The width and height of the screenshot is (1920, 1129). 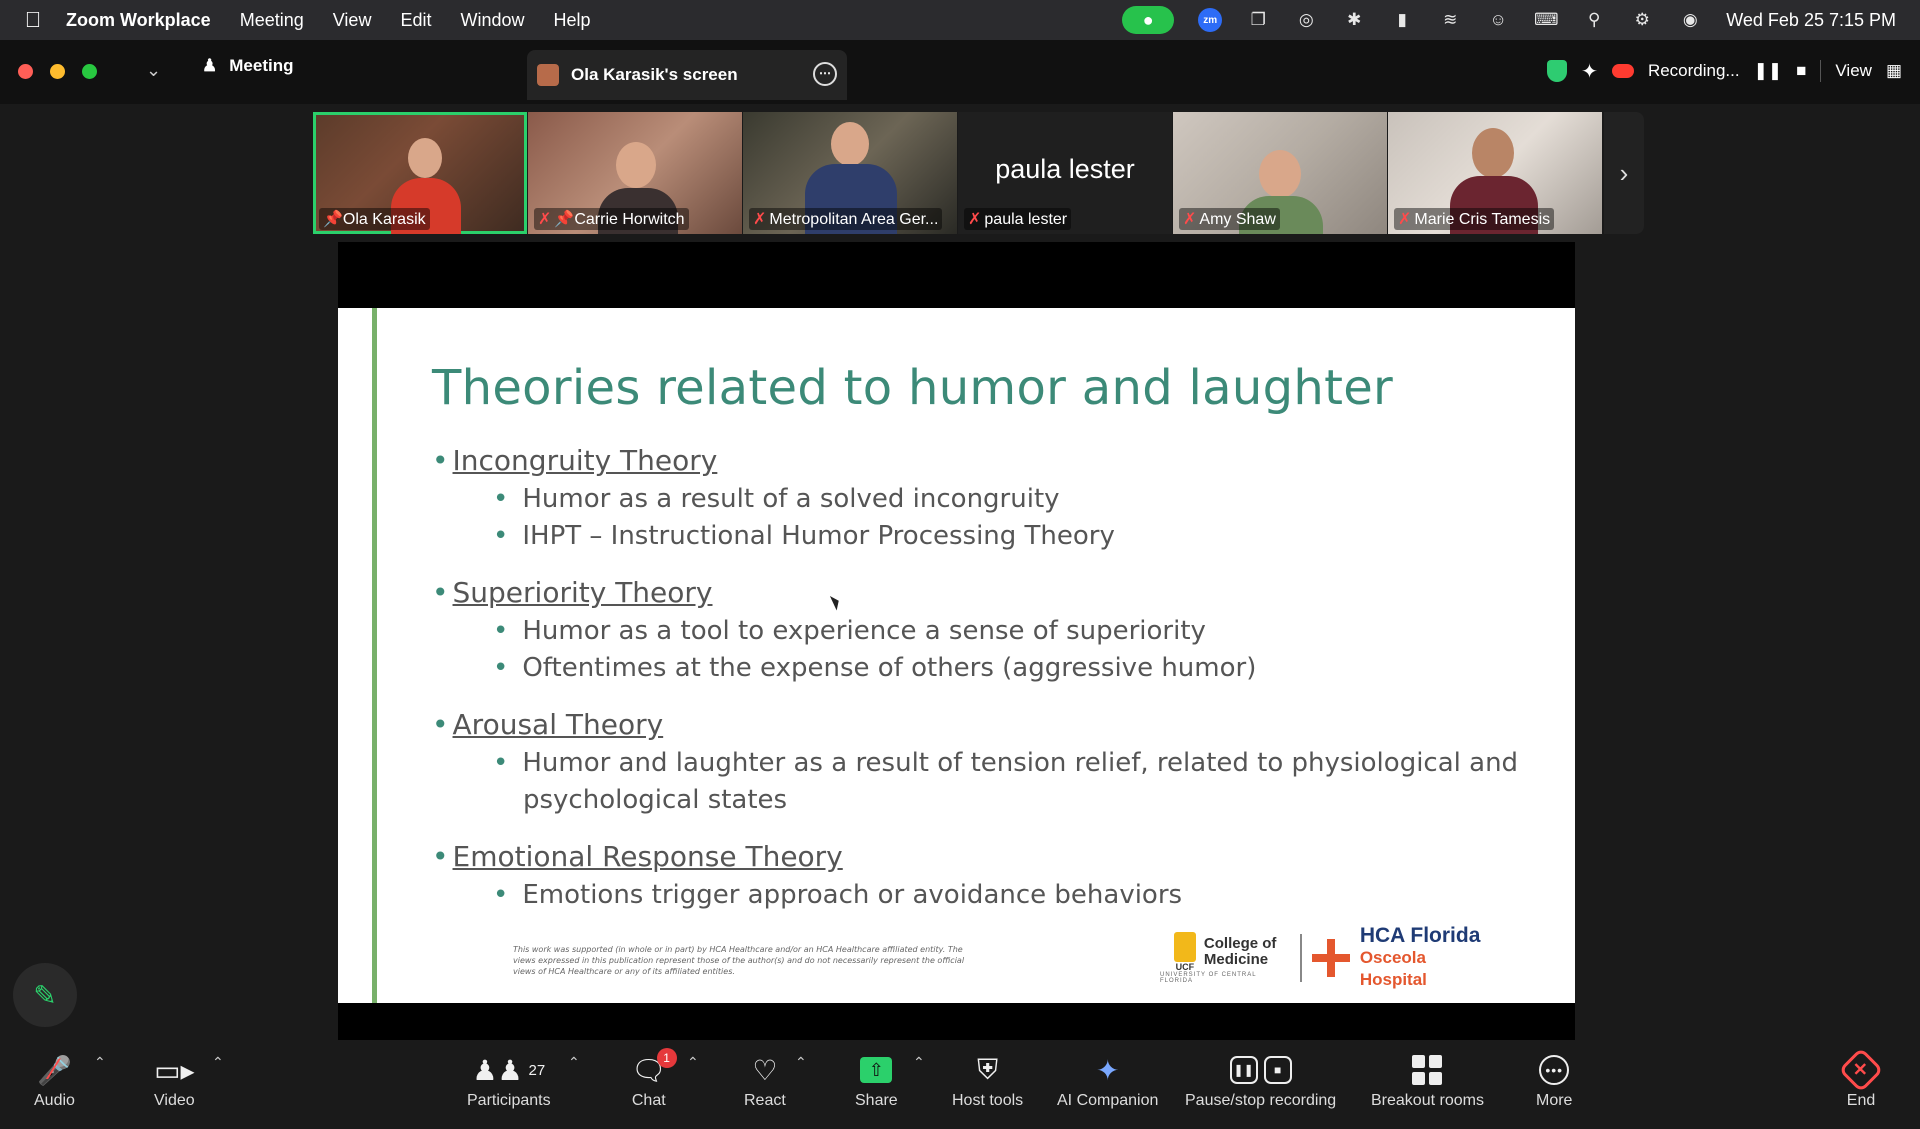 I want to click on participant-name-label: 📌Ola Karasik, so click(x=374, y=219).